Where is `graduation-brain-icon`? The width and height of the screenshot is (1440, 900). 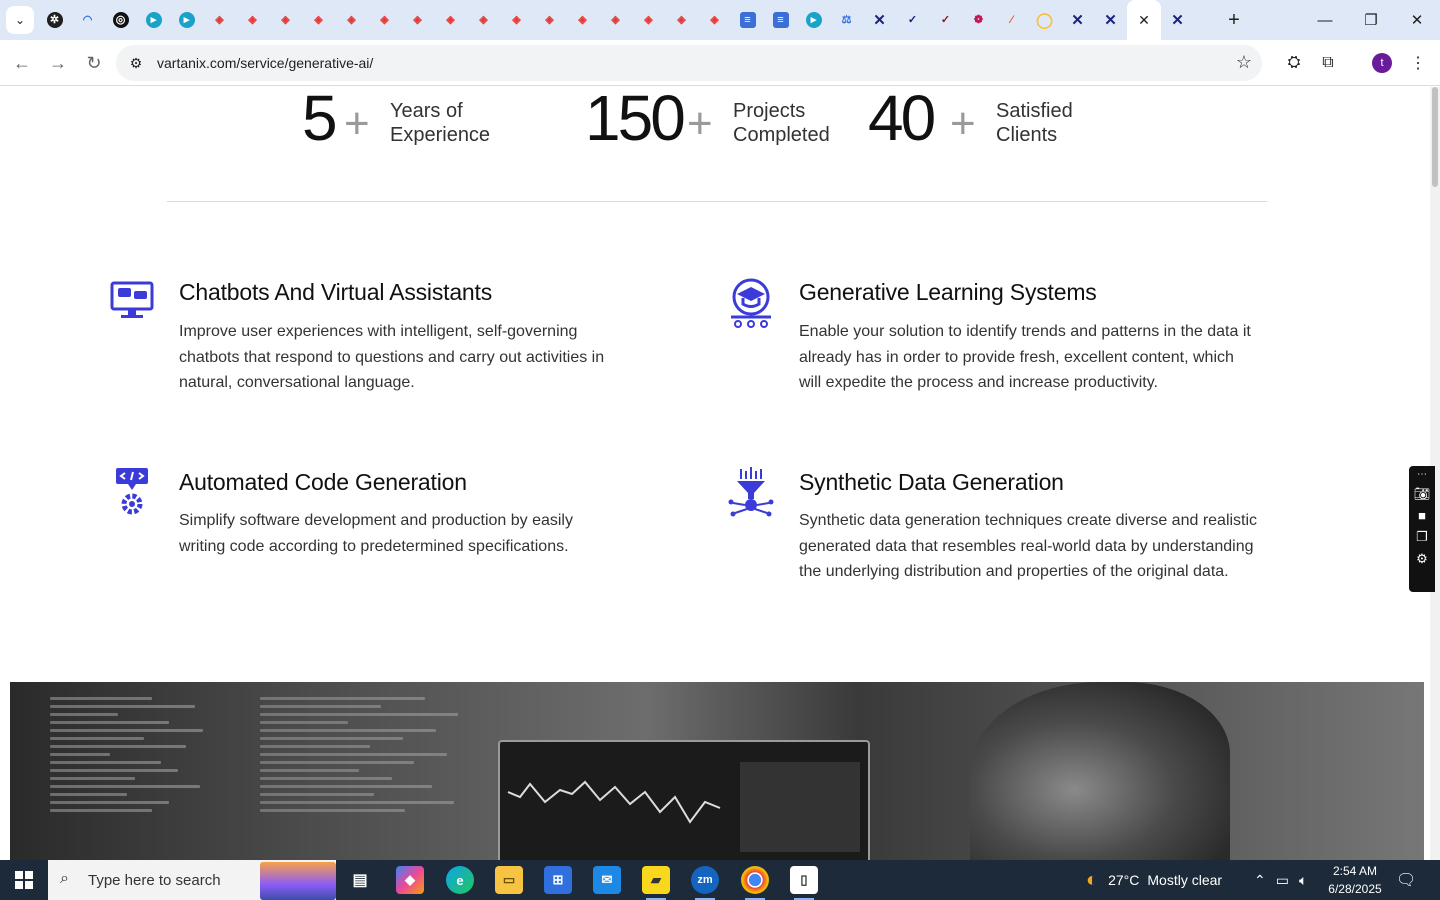
graduation-brain-icon is located at coordinates (751, 303).